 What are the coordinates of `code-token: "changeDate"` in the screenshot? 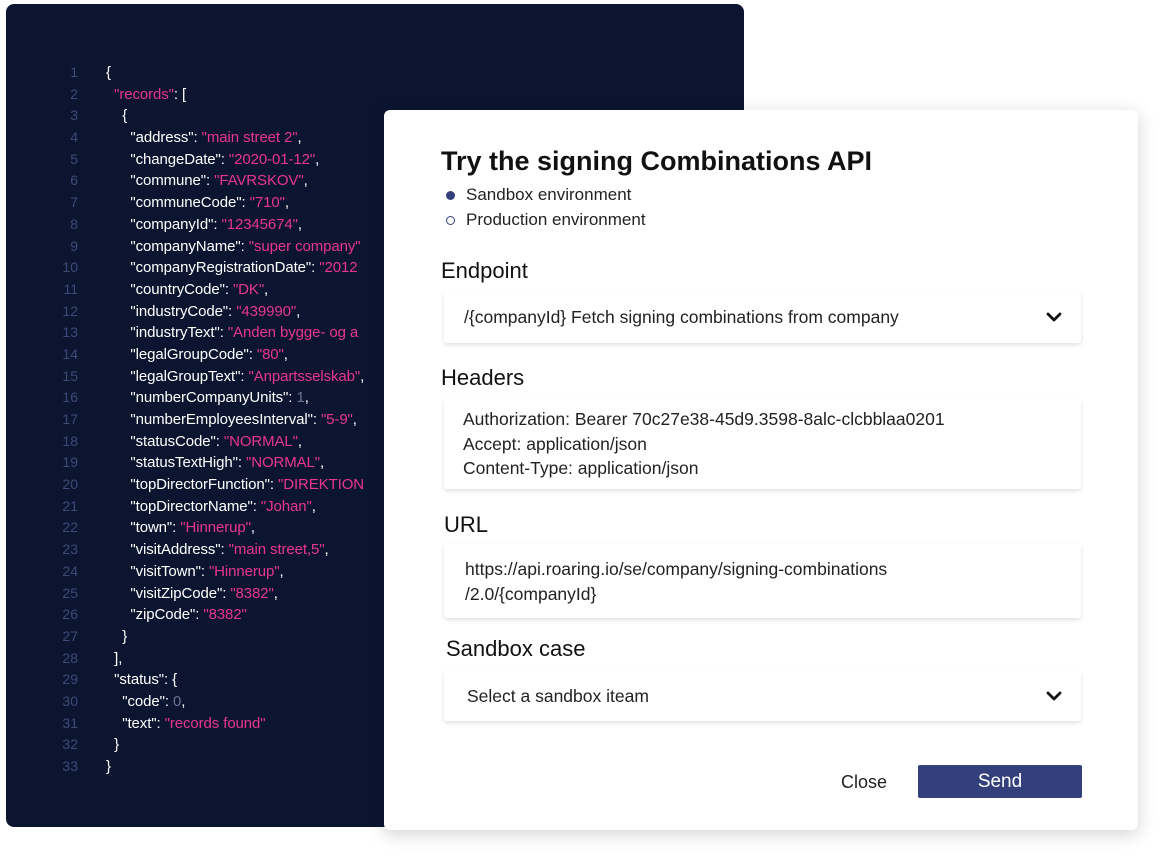 It's located at (163, 159).